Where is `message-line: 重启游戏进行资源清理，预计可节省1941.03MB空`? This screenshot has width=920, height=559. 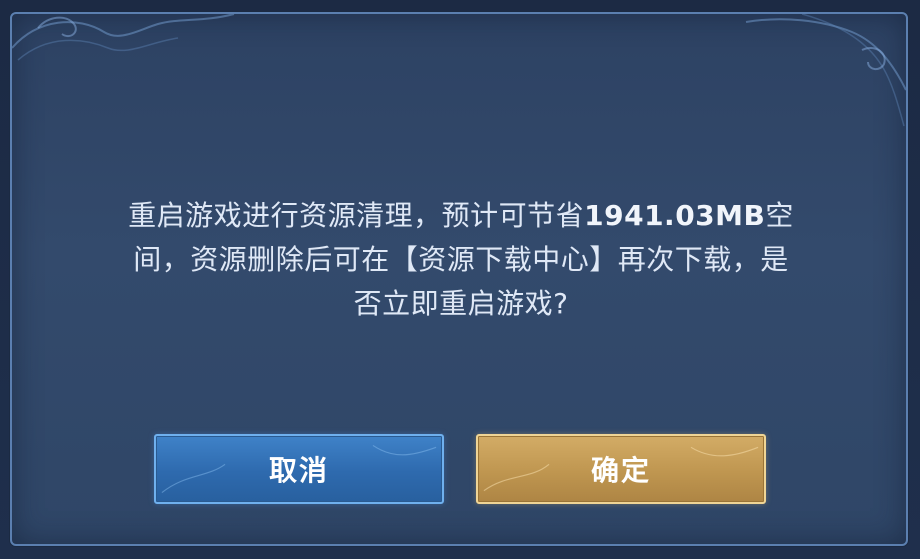 message-line: 重启游戏进行资源清理，预计可节省1941.03MB空 is located at coordinates (461, 215).